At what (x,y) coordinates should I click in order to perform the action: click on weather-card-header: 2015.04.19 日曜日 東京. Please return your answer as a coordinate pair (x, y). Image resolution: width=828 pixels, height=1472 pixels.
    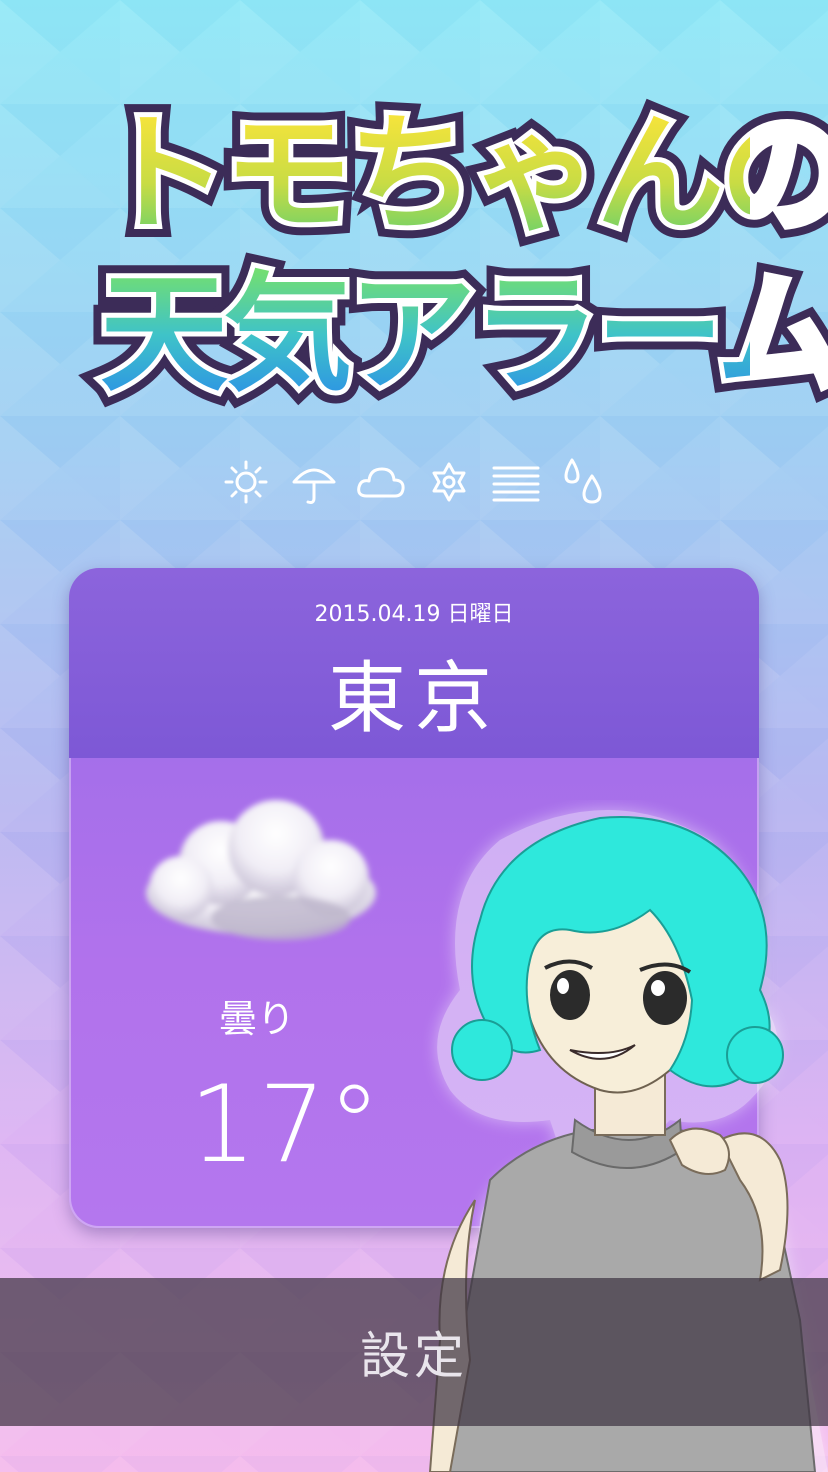
    Looking at the image, I should click on (414, 663).